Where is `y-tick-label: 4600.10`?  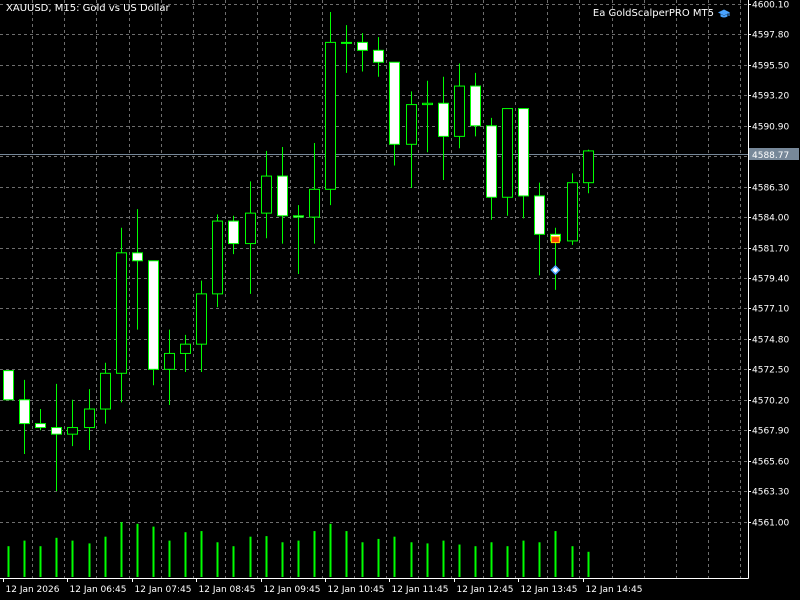 y-tick-label: 4600.10 is located at coordinates (770, 6).